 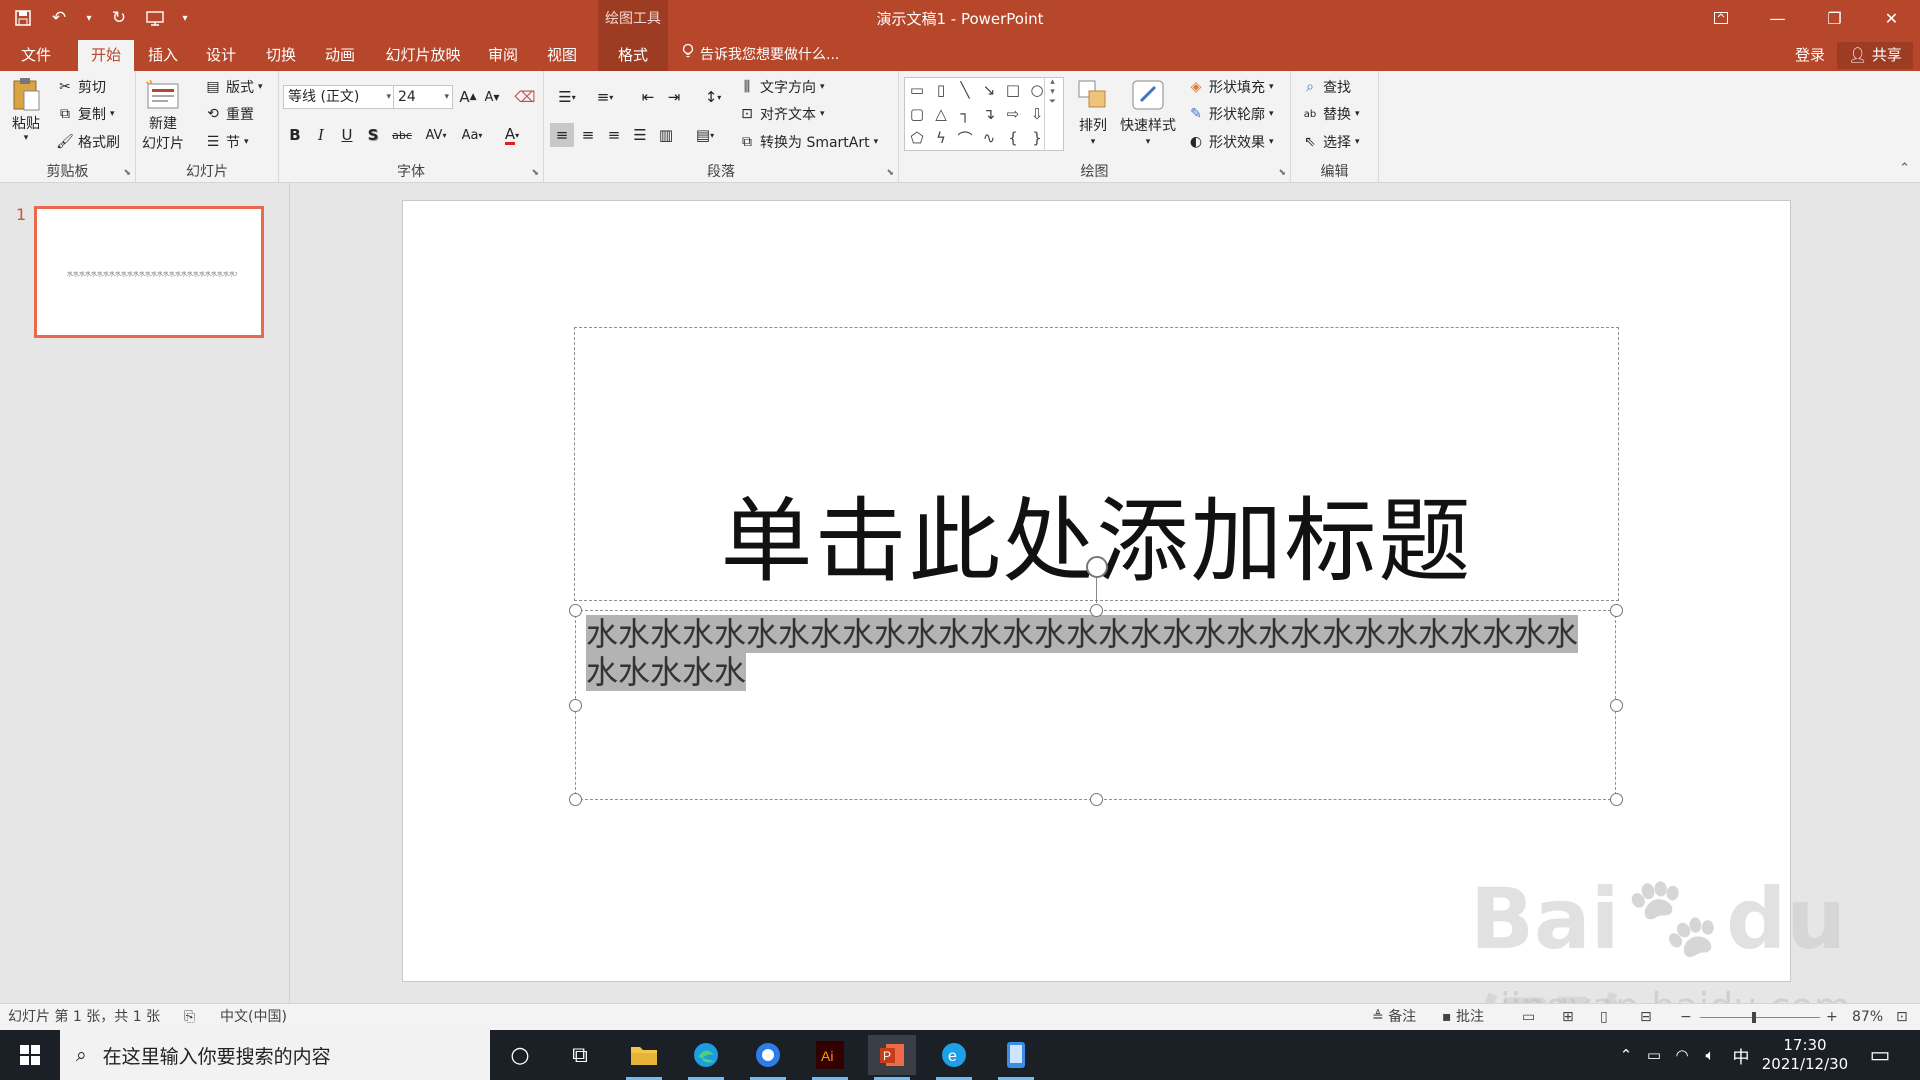 What do you see at coordinates (1052, 114) in the screenshot?
I see `gallery-scroll: ▴ ▾ ⏷` at bounding box center [1052, 114].